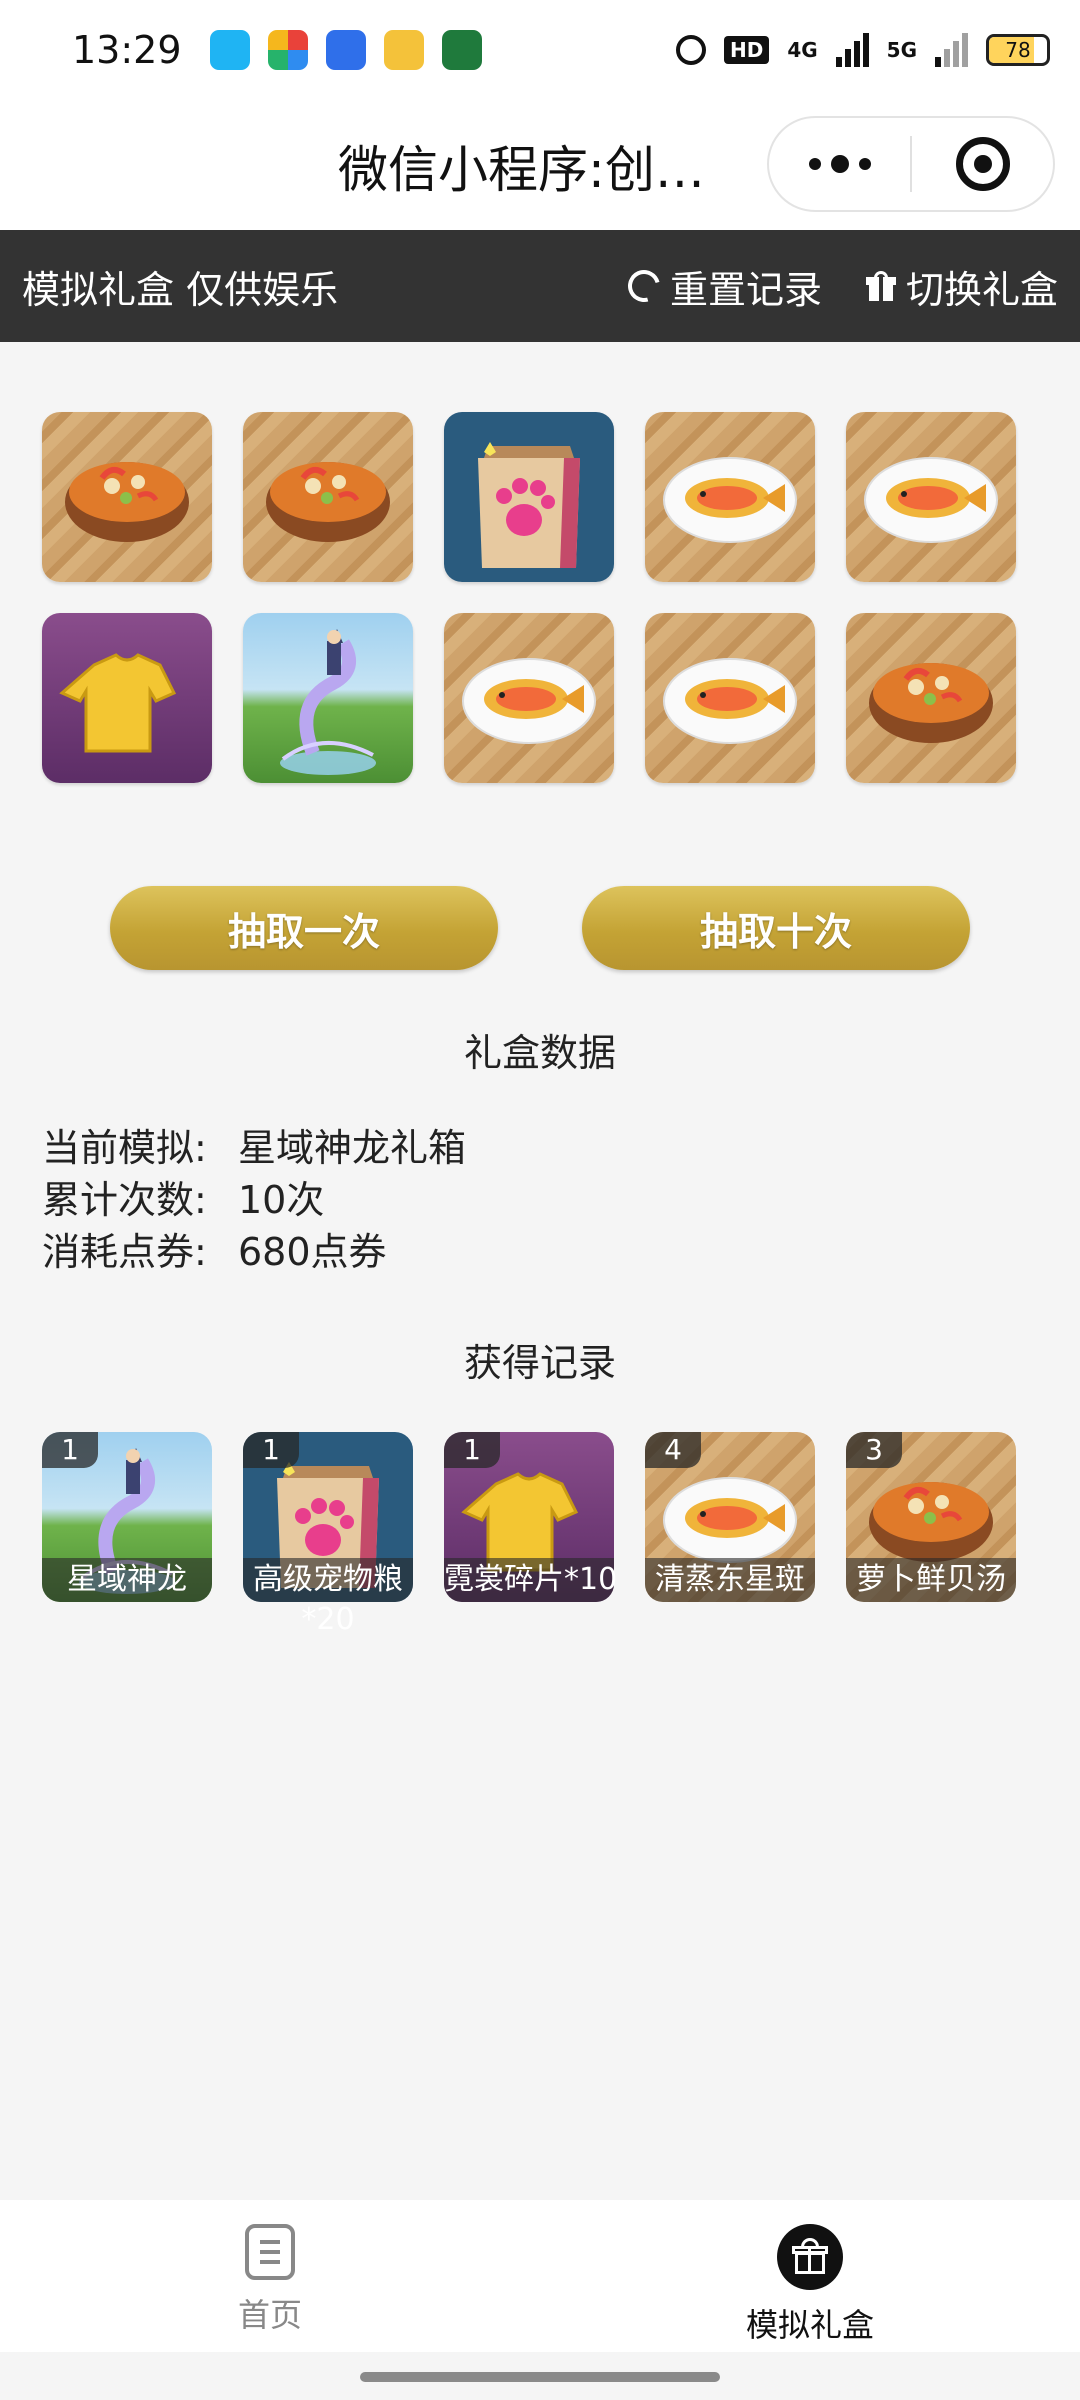  Describe the element at coordinates (539, 1363) in the screenshot. I see `records-section-title: 获得记录` at that location.